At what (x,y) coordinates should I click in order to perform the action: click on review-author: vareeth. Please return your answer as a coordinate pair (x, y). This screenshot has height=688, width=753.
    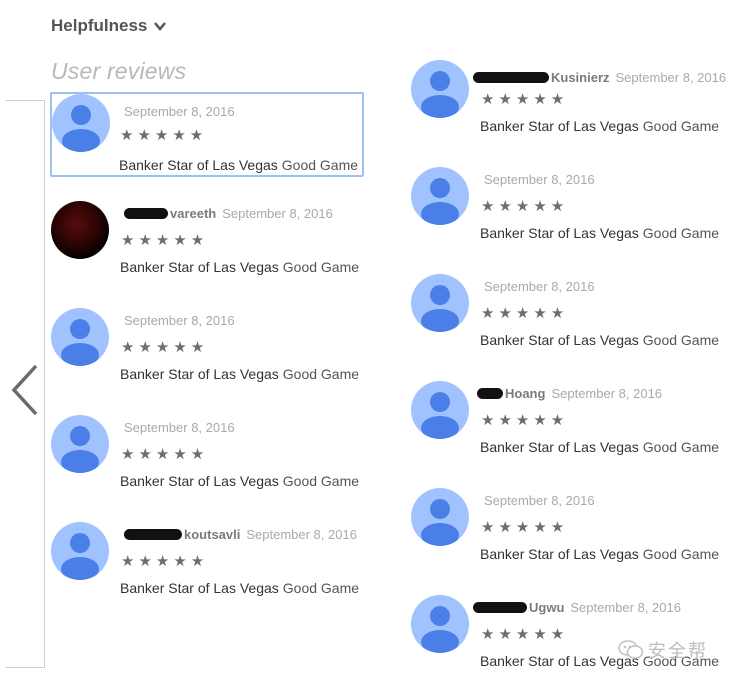
    Looking at the image, I should click on (193, 213).